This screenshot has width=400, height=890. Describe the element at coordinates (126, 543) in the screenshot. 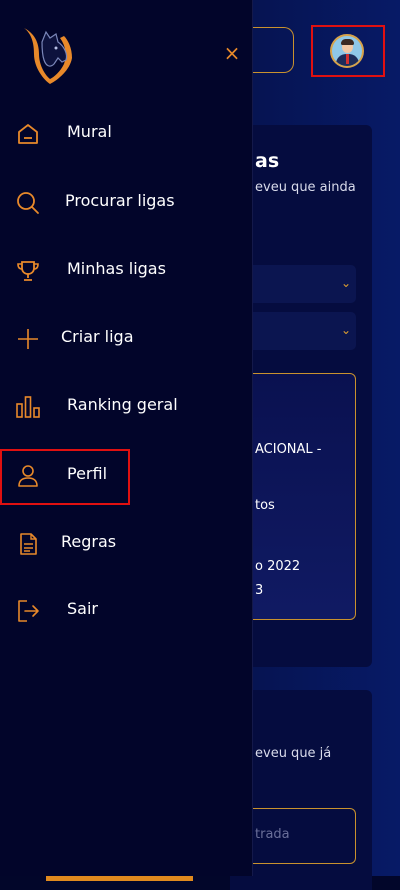

I see `menu-item-regras: Regras` at that location.